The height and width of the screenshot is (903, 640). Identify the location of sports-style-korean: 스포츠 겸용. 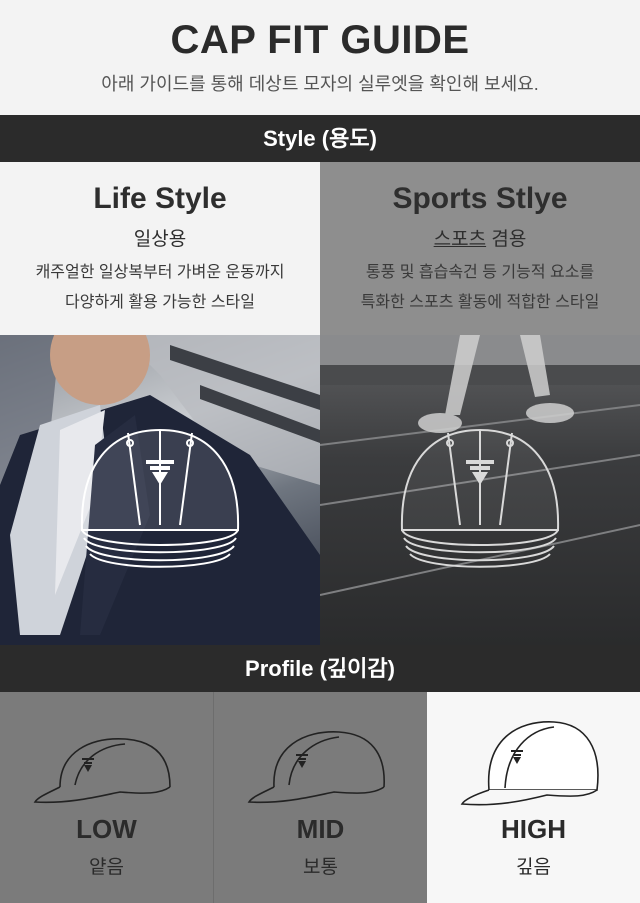
(480, 237).